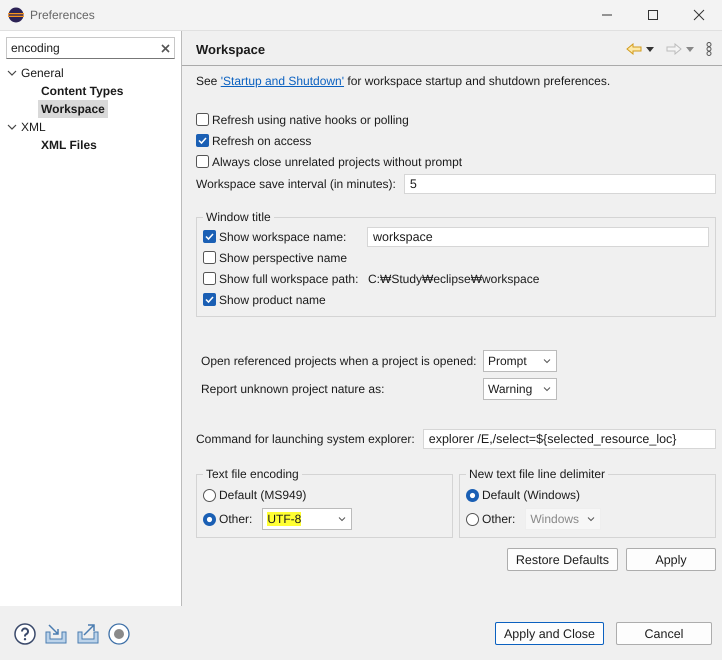  What do you see at coordinates (293, 389) in the screenshot?
I see `field-label: Report unknown project nature as:` at bounding box center [293, 389].